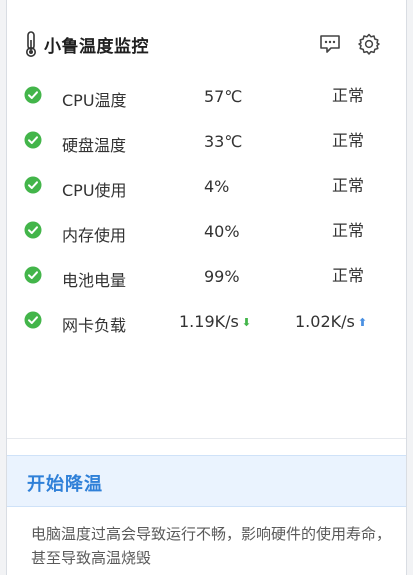  I want to click on metric-value: 40%, so click(222, 231).